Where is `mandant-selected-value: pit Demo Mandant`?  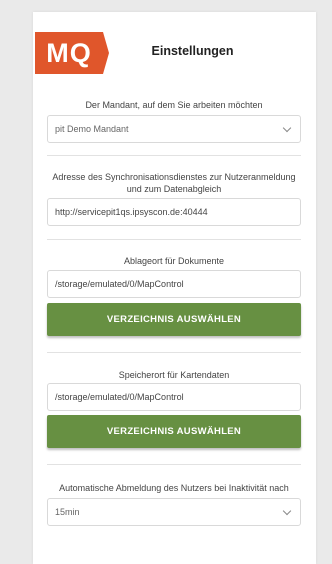 mandant-selected-value: pit Demo Mandant is located at coordinates (92, 129).